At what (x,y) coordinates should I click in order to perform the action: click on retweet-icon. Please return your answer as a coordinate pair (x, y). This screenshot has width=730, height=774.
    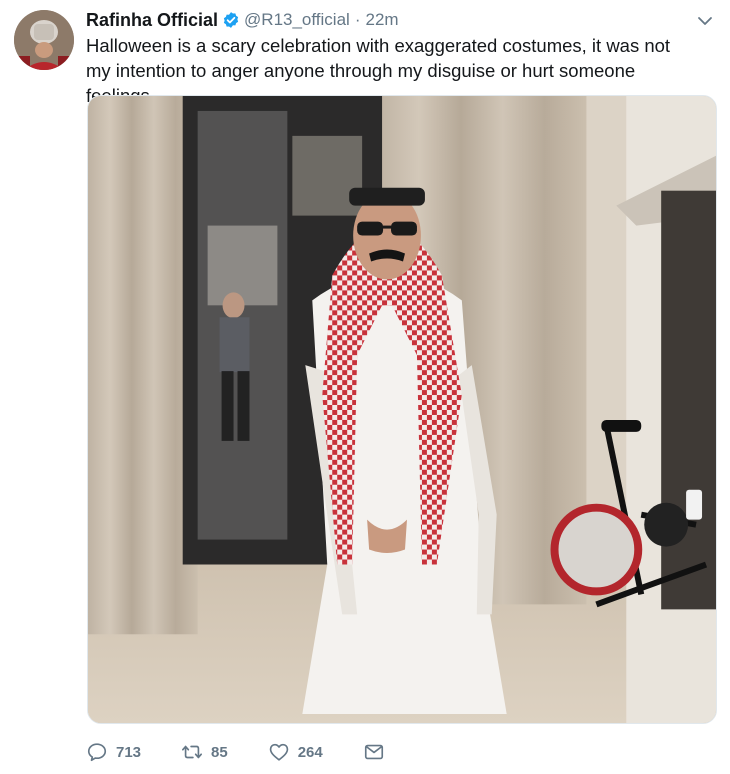
    Looking at the image, I should click on (192, 752).